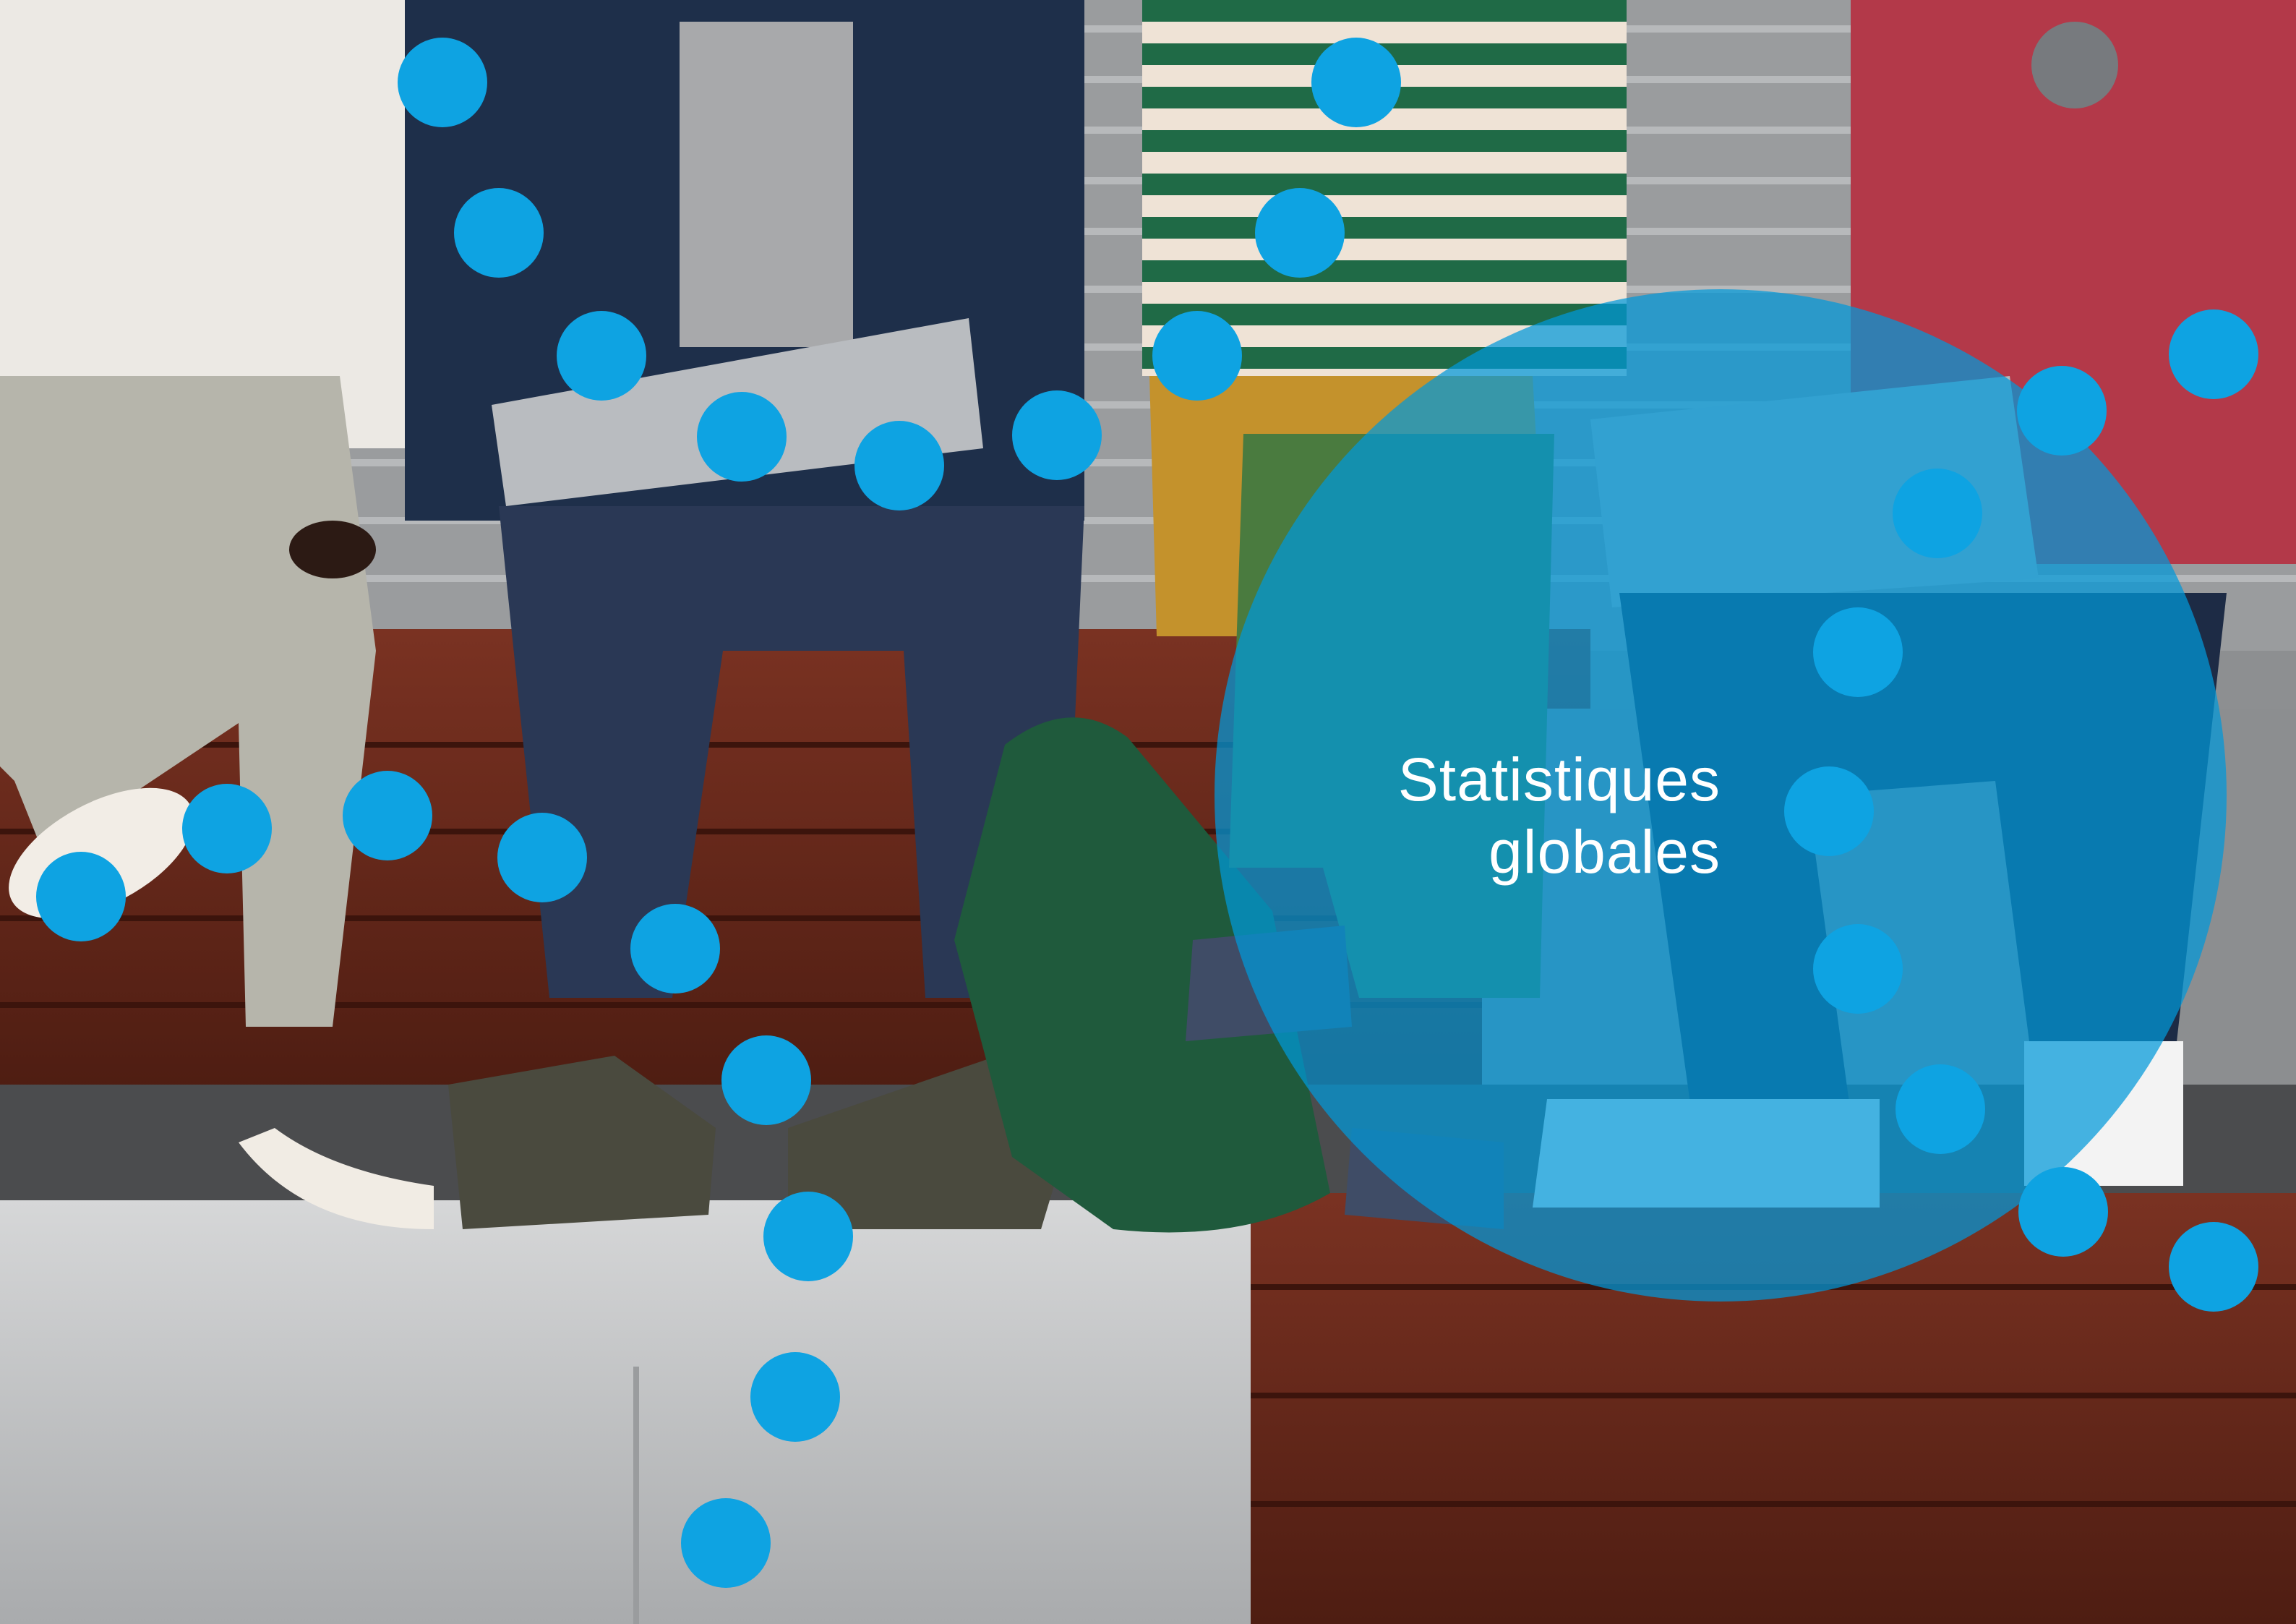  I want to click on section-title: Statistiques globales, so click(1468, 815).